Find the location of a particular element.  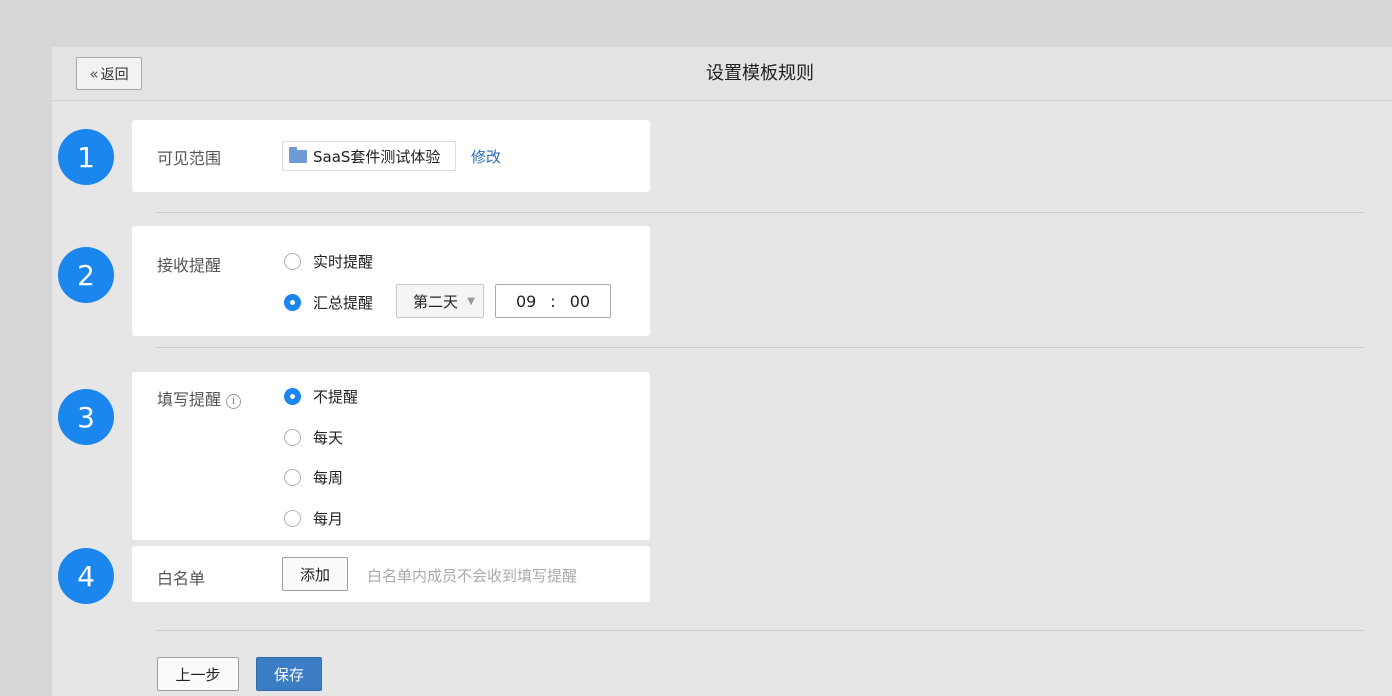

radio-monthly: 每月 is located at coordinates (313, 518).